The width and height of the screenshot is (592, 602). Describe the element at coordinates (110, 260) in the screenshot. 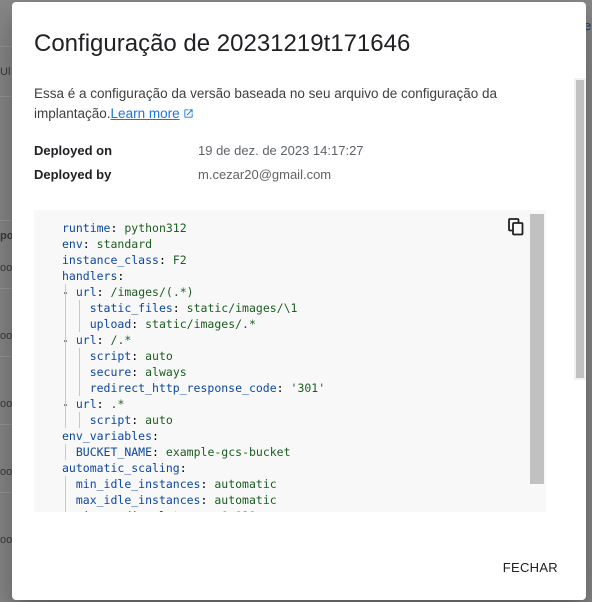

I see `config-key: instance_class` at that location.